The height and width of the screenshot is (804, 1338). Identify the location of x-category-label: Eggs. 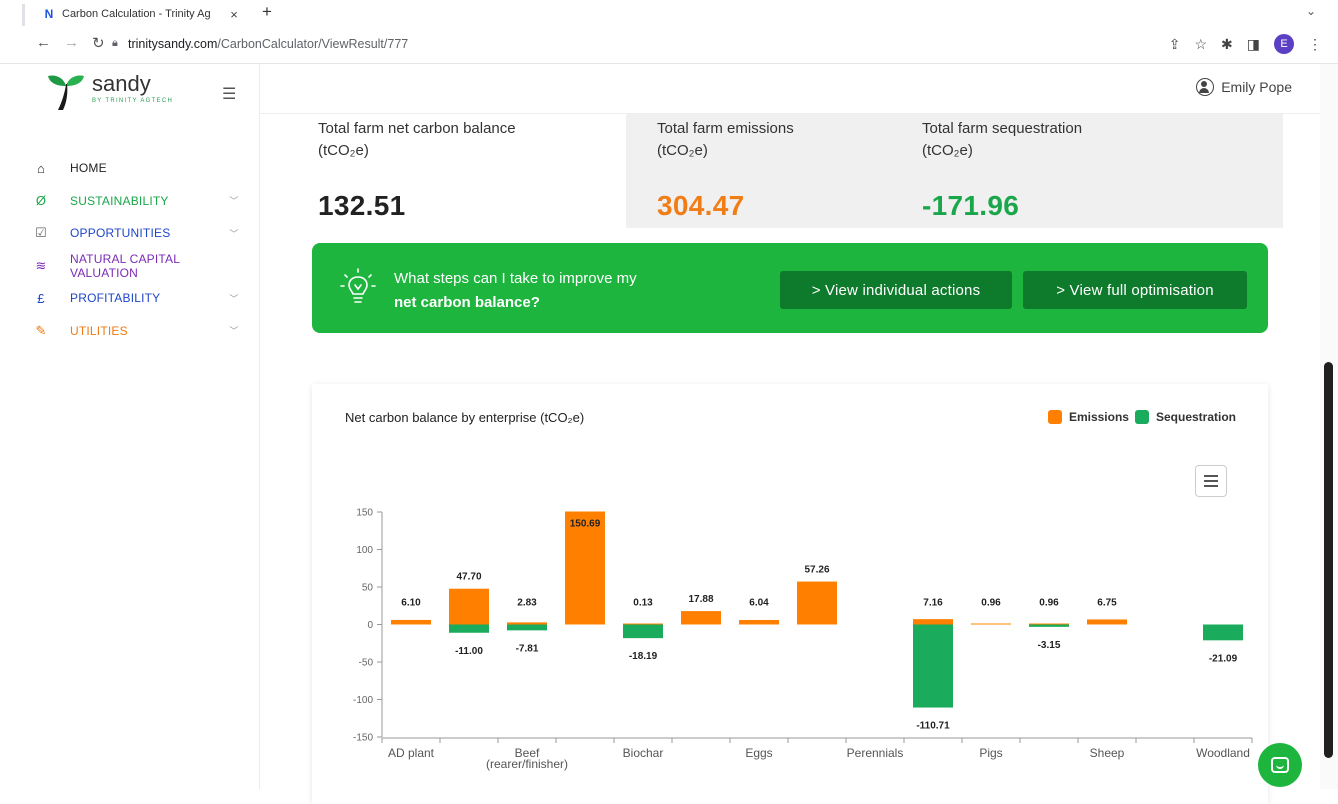
(758, 753).